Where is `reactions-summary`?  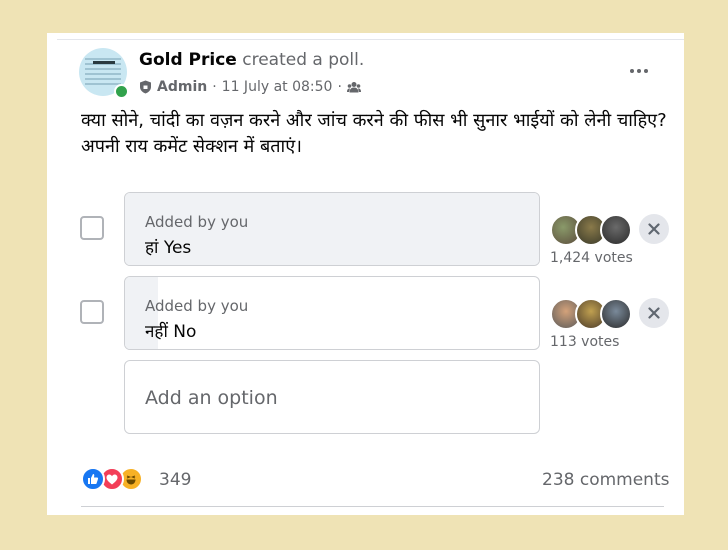 reactions-summary is located at coordinates (112, 479).